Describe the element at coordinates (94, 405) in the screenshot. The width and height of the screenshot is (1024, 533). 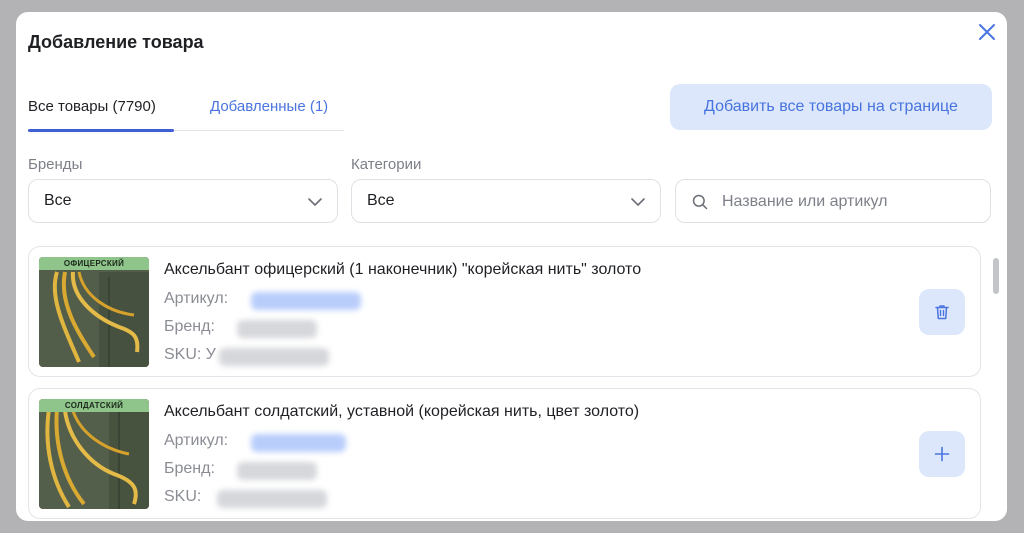
I see `product-image-label: СОЛДАТСКИЙ` at that location.